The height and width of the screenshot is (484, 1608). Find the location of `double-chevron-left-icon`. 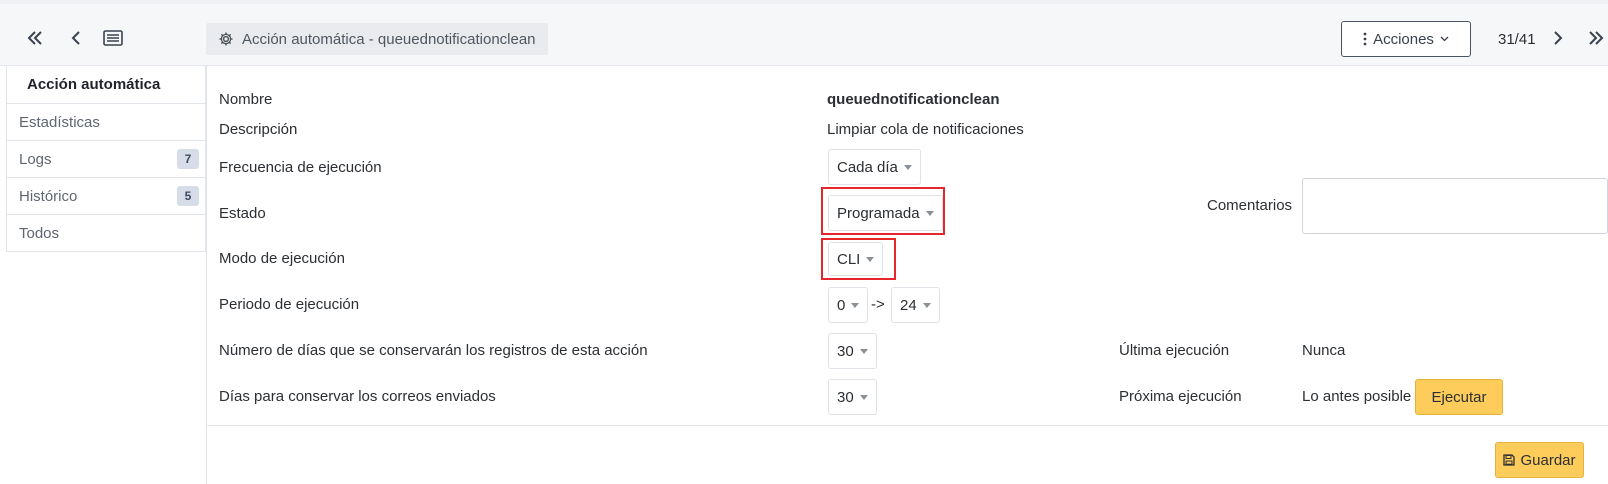

double-chevron-left-icon is located at coordinates (34, 38).